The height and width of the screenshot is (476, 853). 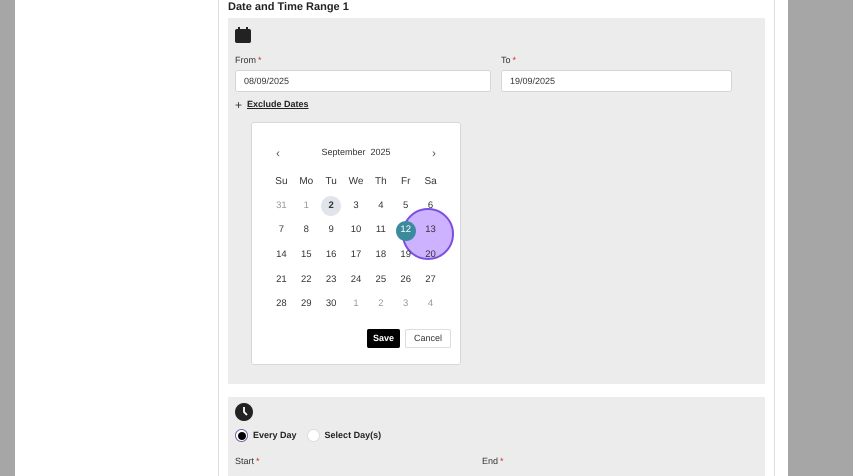 What do you see at coordinates (245, 60) in the screenshot?
I see `field-label: From` at bounding box center [245, 60].